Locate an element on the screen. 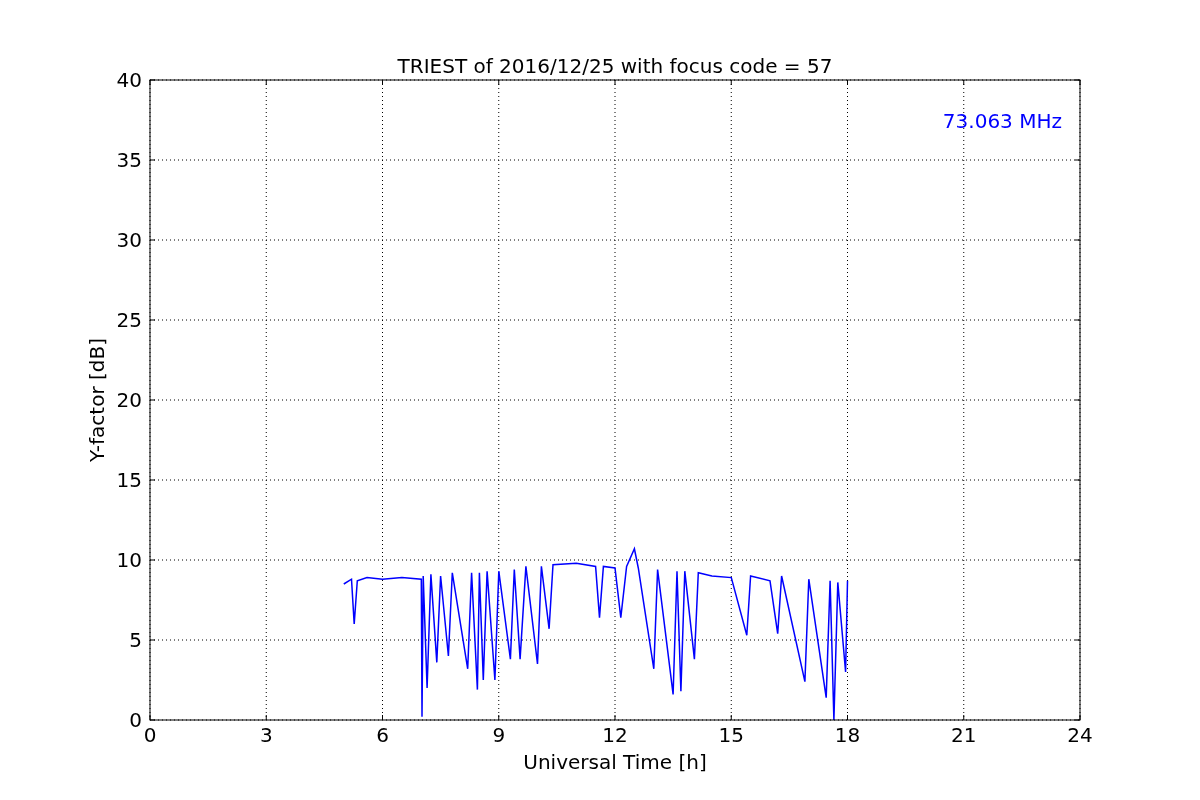 The image size is (1200, 800). y-tick-label: 35 is located at coordinates (129, 160).